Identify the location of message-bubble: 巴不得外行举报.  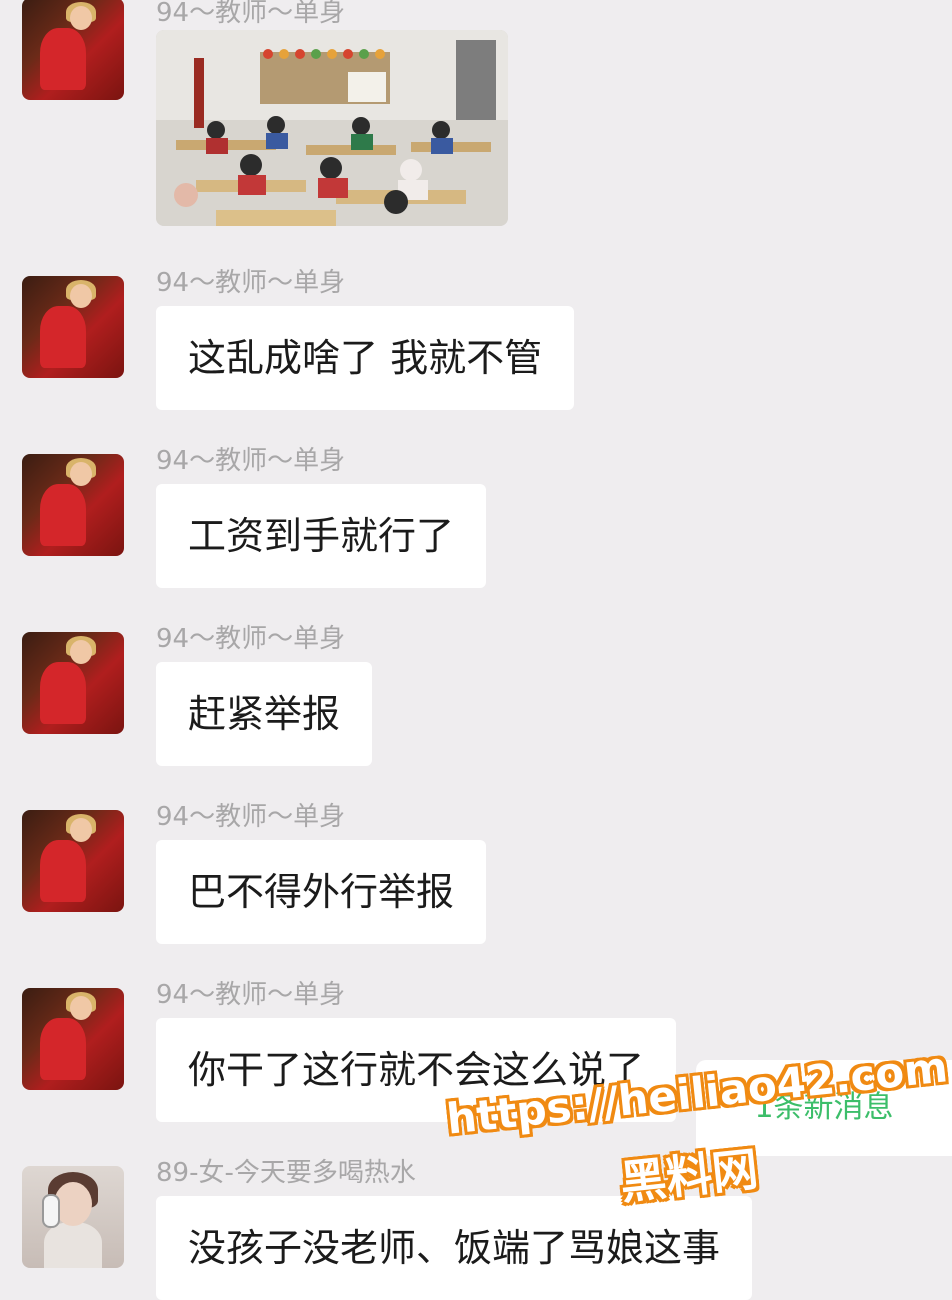
(321, 892).